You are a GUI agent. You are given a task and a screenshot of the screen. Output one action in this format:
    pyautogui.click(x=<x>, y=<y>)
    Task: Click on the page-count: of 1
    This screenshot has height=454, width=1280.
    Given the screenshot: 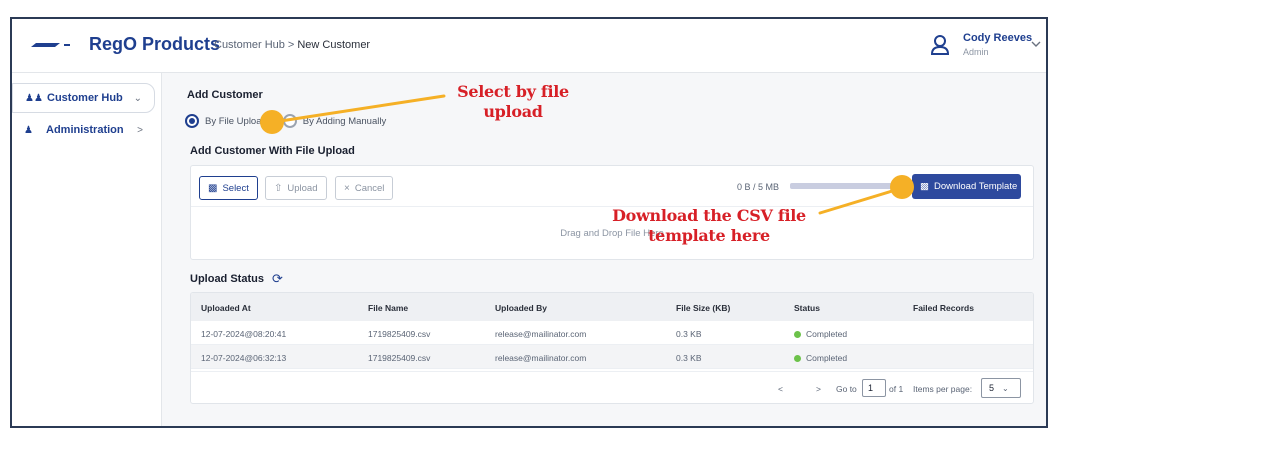 What is the action you would take?
    pyautogui.click(x=896, y=389)
    